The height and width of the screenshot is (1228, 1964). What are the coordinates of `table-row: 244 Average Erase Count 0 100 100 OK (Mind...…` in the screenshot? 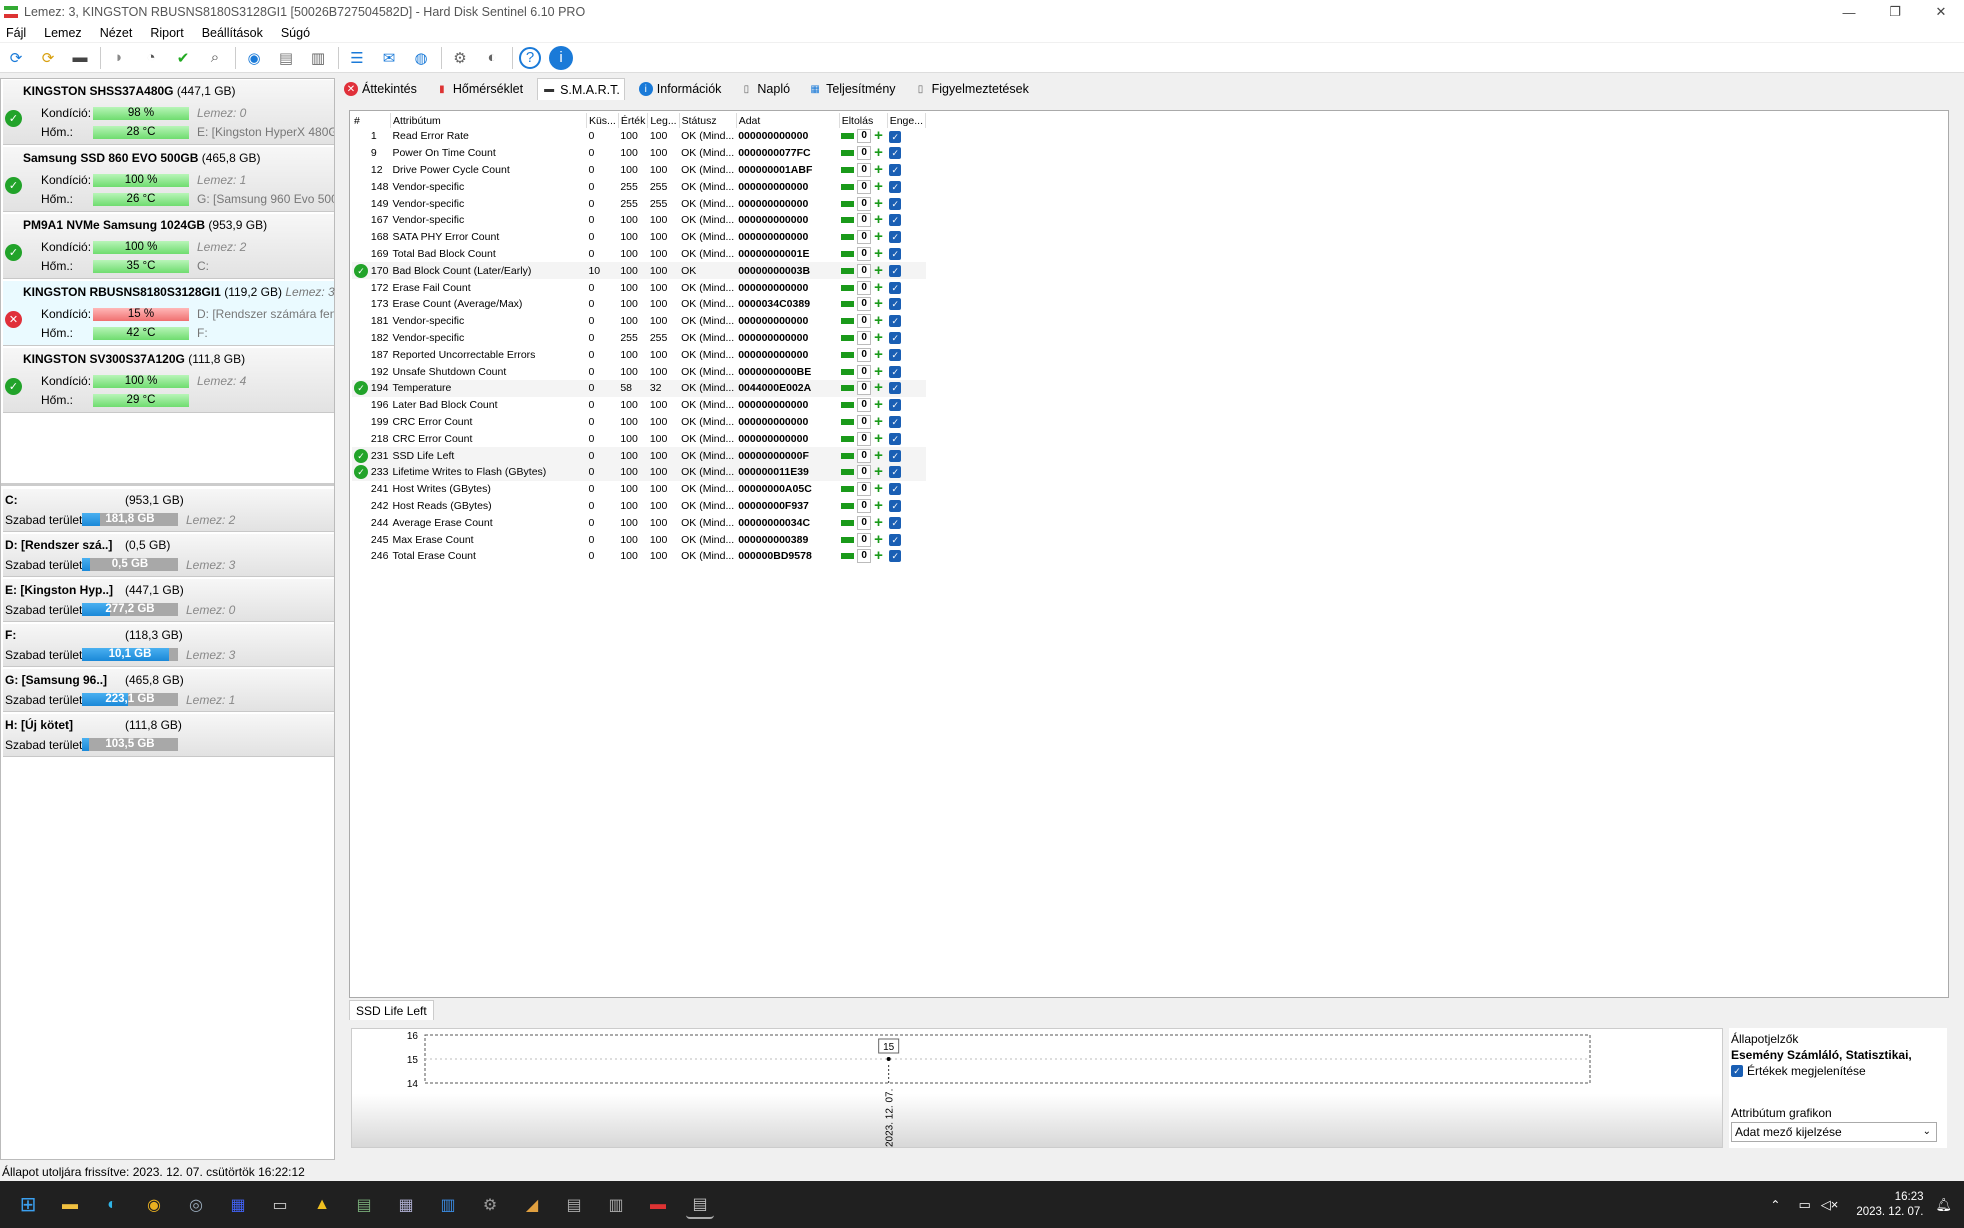 It's located at (639, 522).